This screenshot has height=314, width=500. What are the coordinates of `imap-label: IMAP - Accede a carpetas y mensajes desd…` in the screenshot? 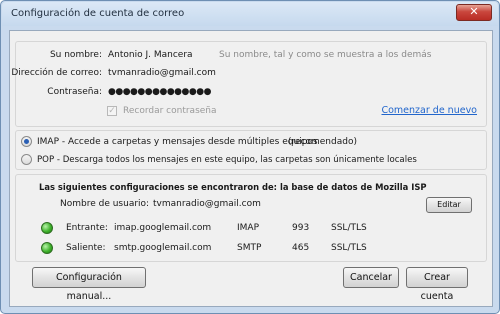 It's located at (177, 142).